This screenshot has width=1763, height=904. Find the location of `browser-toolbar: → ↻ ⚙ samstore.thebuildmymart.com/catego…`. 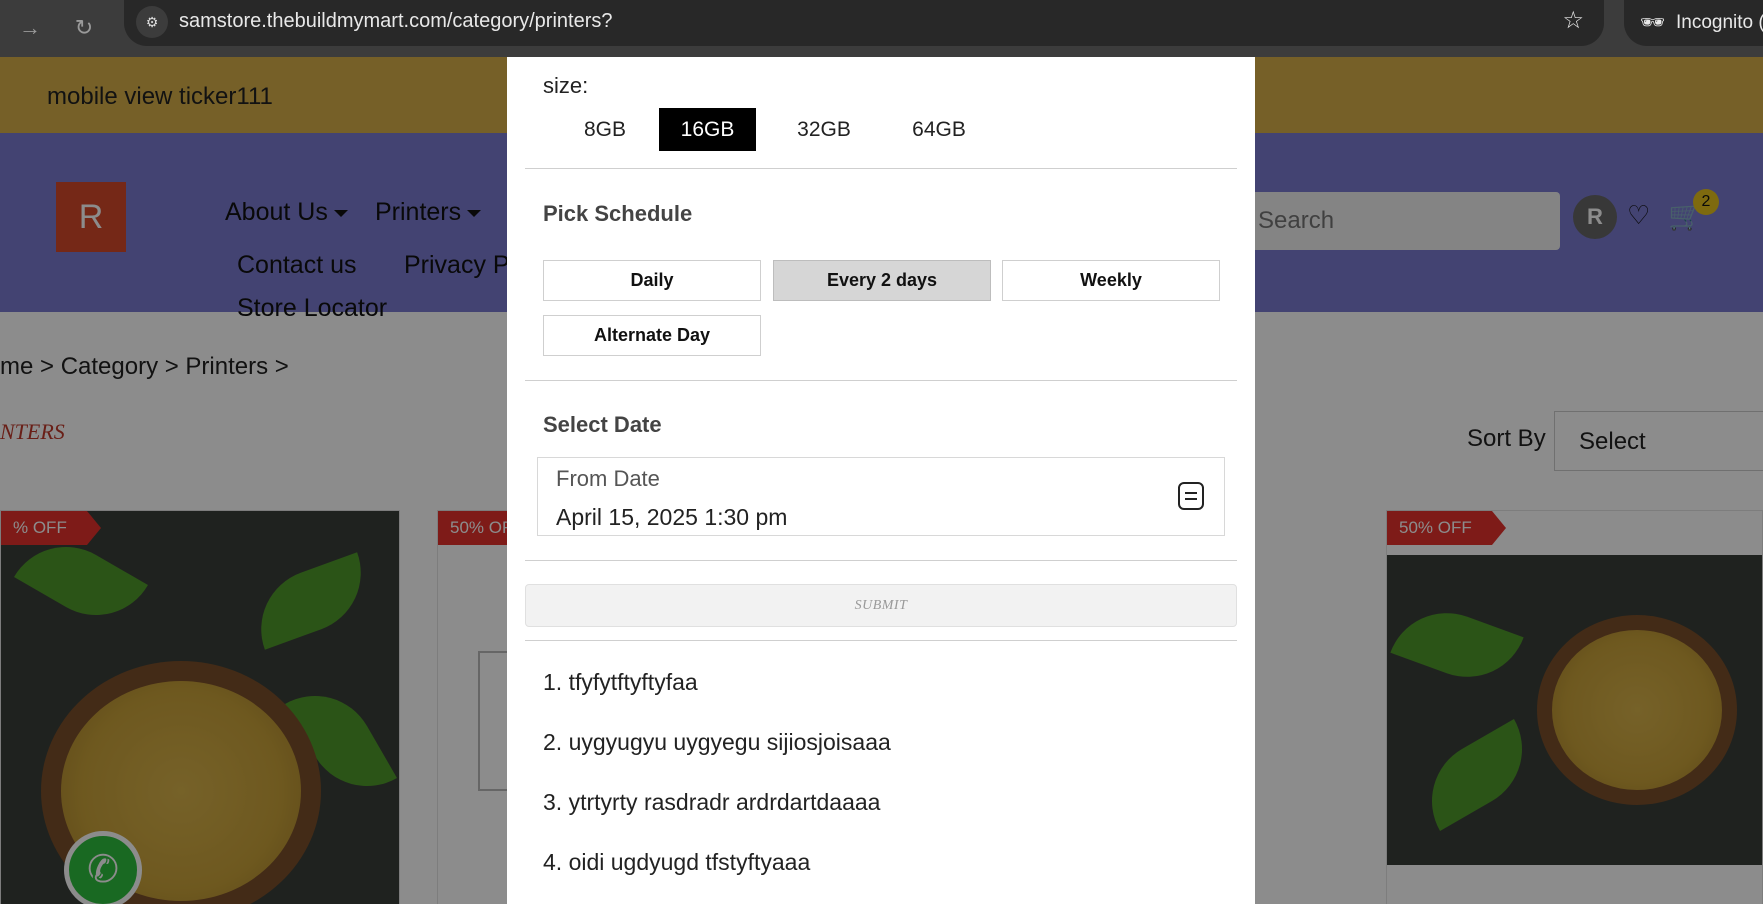

browser-toolbar: → ↻ ⚙ samstore.thebuildmymart.com/catego… is located at coordinates (881, 28).